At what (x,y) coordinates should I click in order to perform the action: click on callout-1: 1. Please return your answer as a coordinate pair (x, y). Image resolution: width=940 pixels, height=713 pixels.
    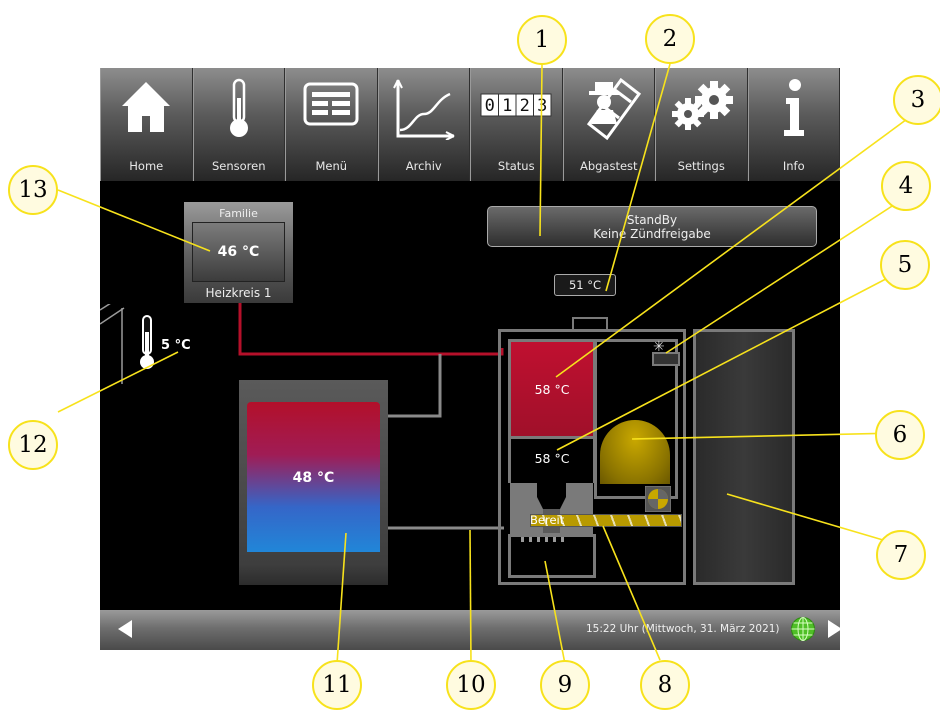
    Looking at the image, I should click on (542, 40).